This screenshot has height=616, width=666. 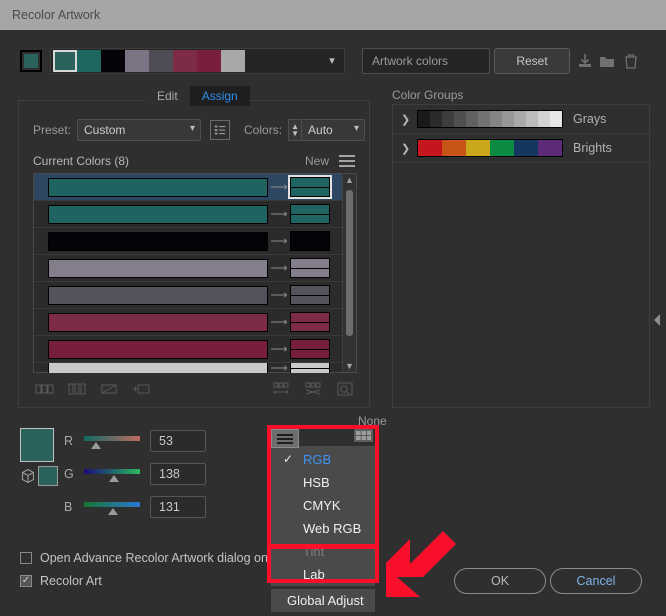 I want to click on mode-tabs: Edit Assign, so click(x=197, y=96).